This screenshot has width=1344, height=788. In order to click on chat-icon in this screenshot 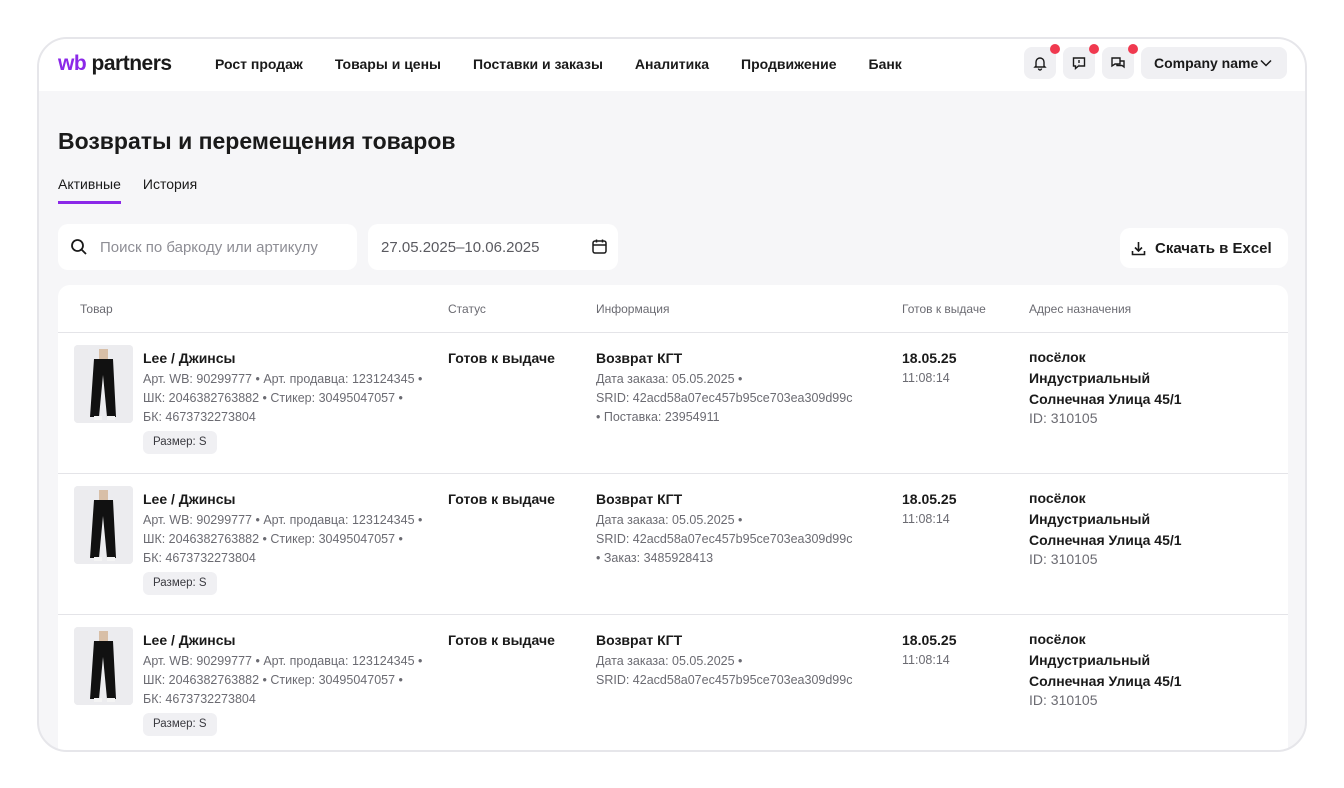, I will do `click(1118, 63)`.